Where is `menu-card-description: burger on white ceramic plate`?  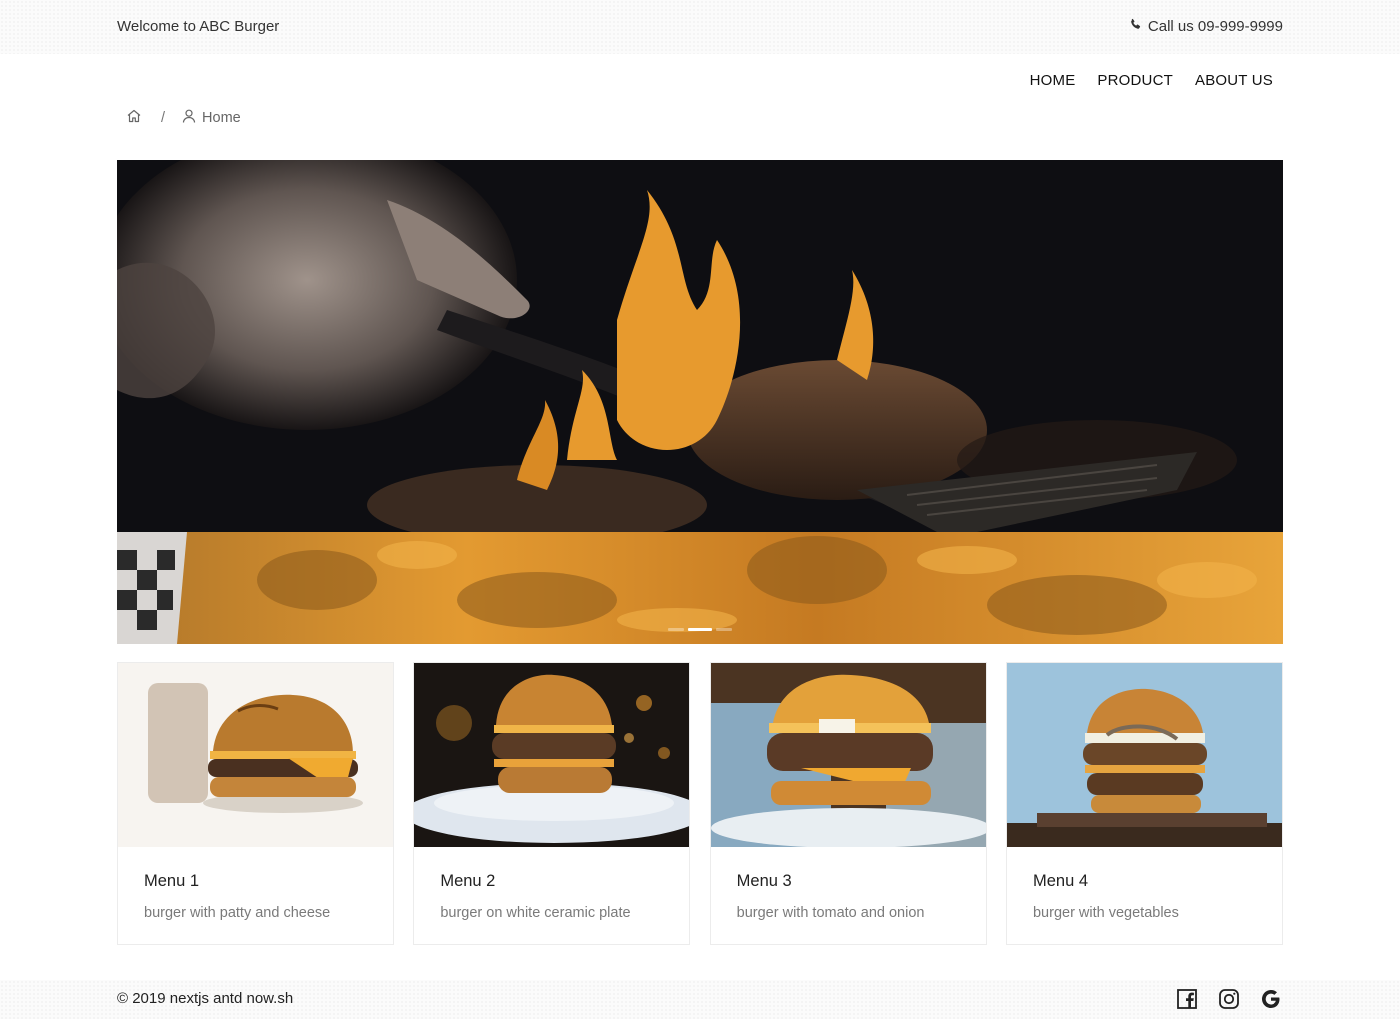 menu-card-description: burger on white ceramic plate is located at coordinates (535, 913).